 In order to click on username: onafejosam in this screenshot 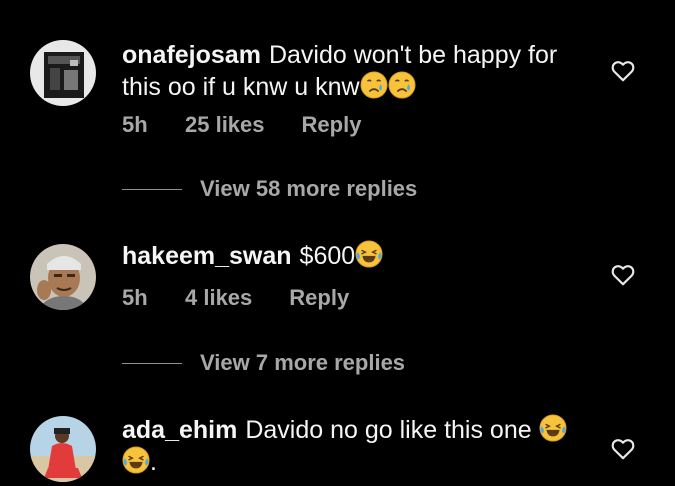, I will do `click(191, 55)`.